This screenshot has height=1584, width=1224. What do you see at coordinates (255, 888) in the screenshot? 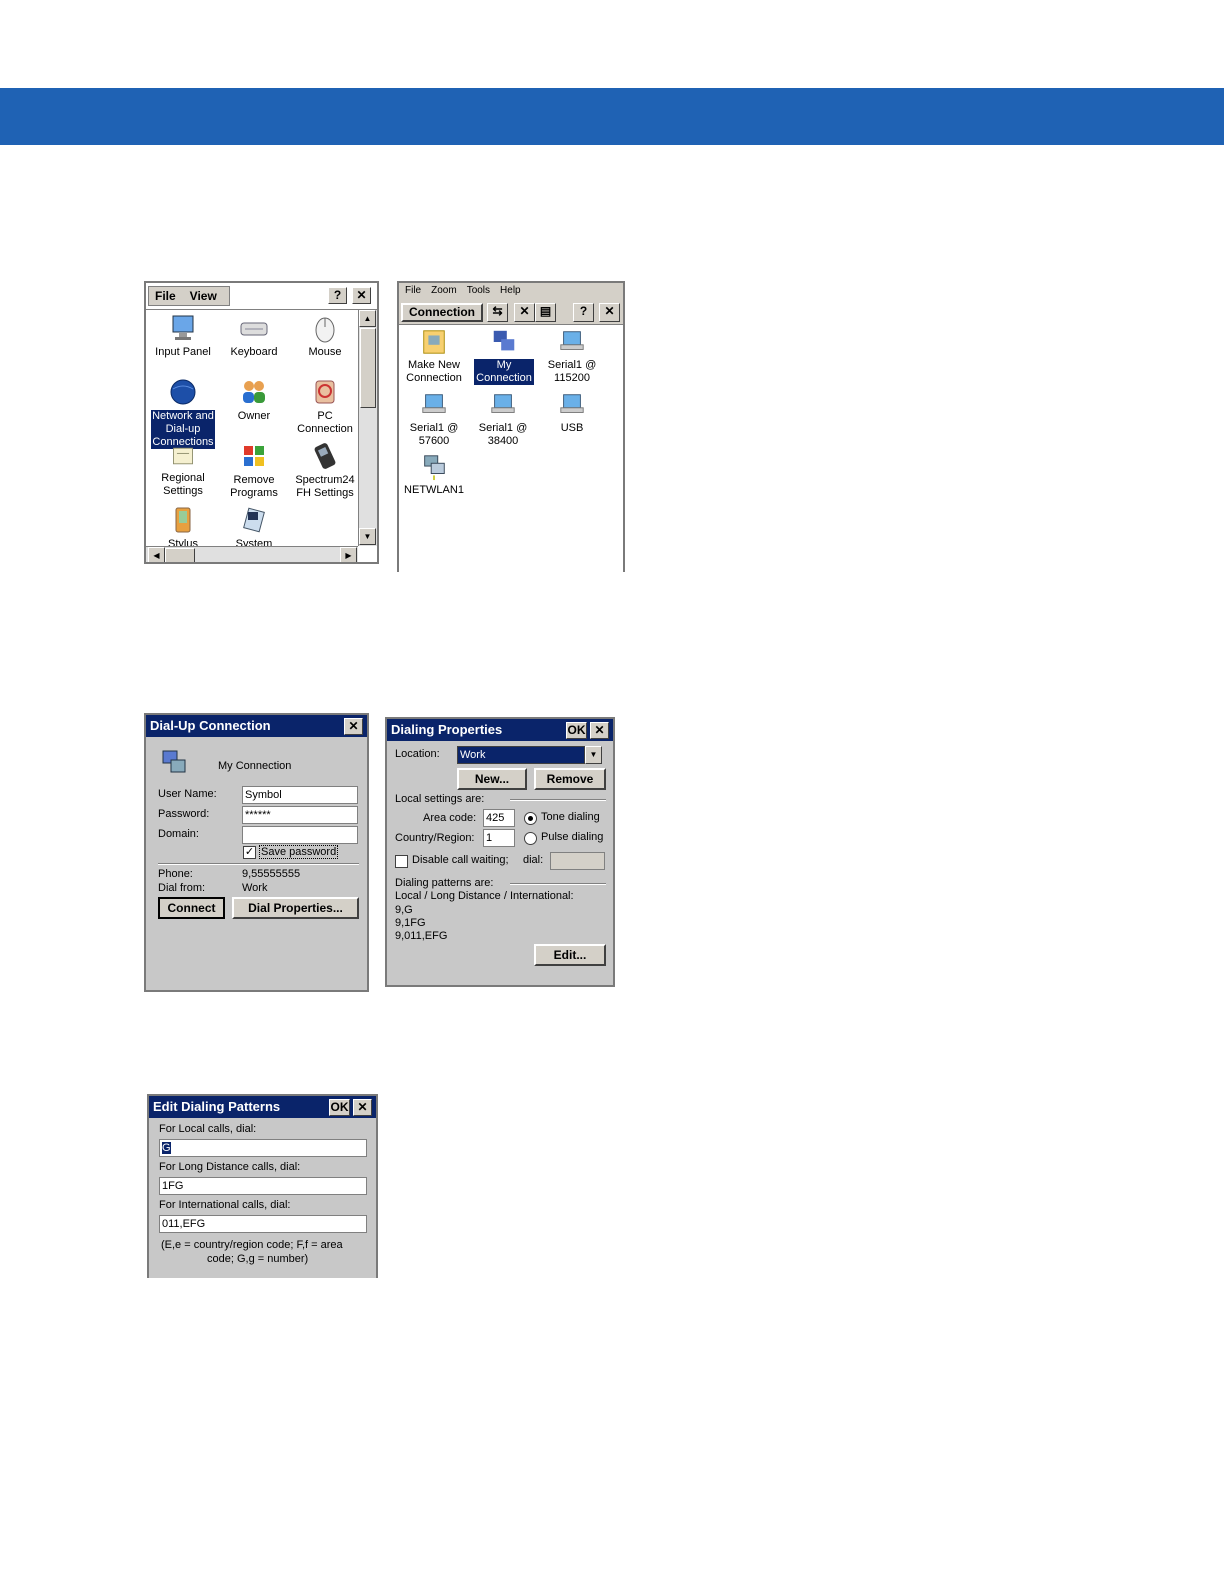
I see `dial-from-value: Work` at bounding box center [255, 888].